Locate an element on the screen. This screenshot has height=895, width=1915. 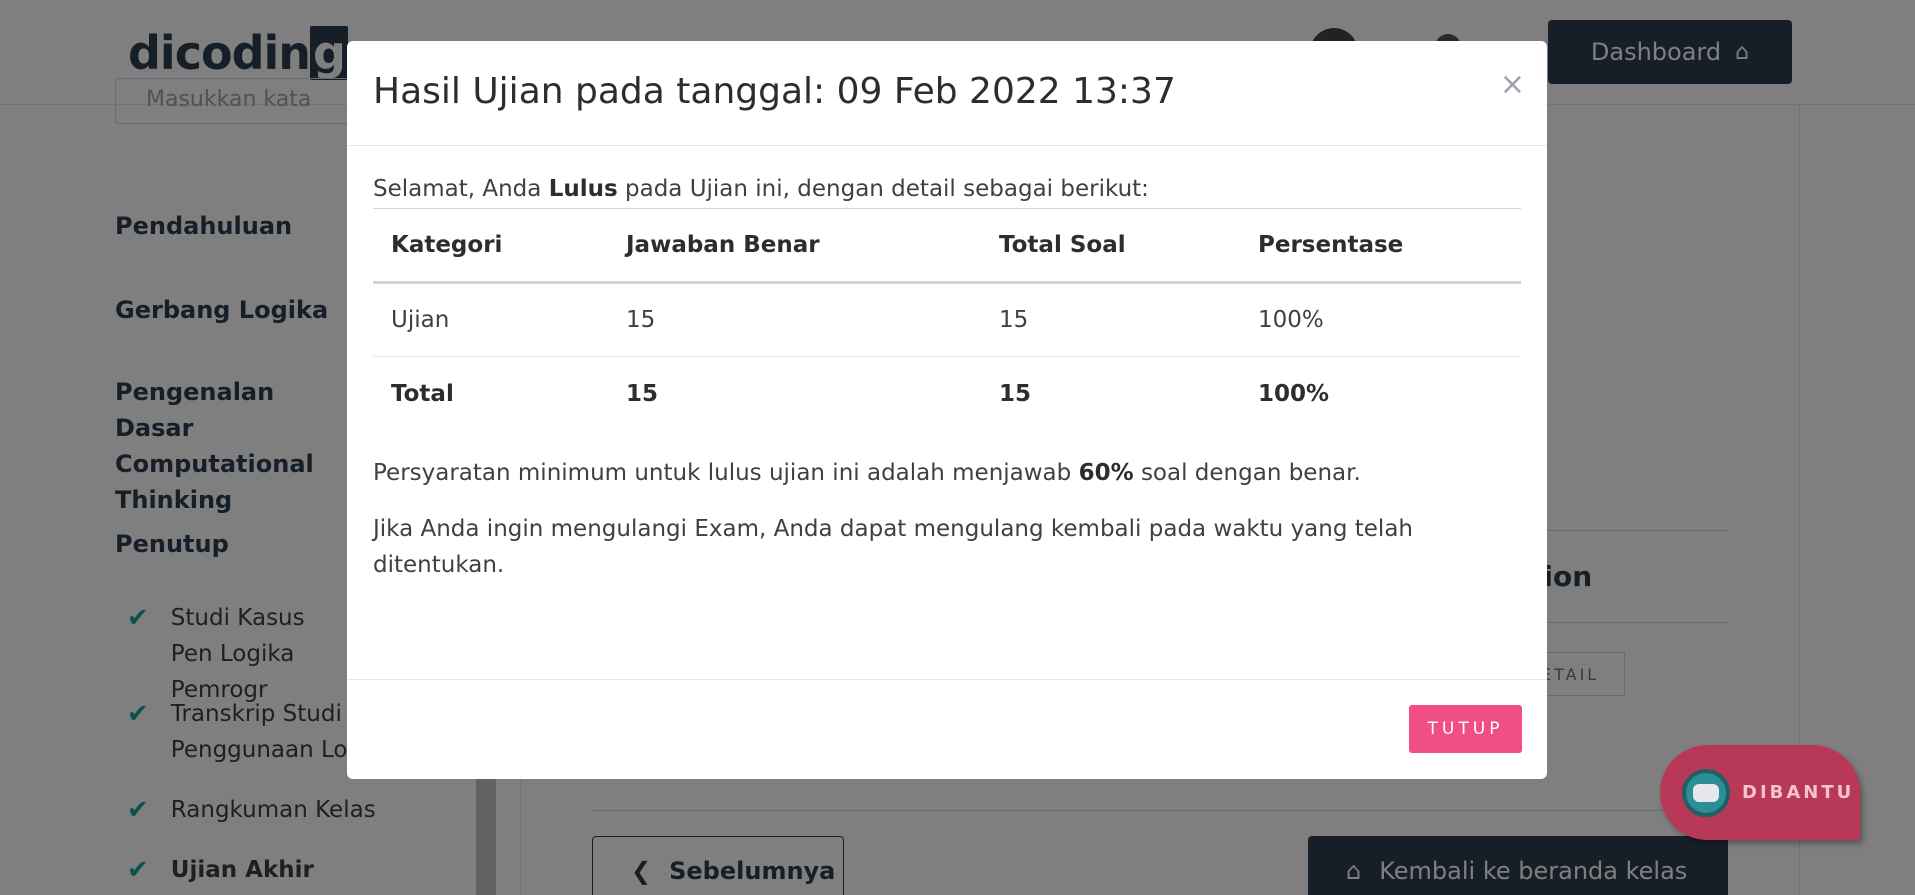
tutup-button: TUTUP is located at coordinates (1465, 729).